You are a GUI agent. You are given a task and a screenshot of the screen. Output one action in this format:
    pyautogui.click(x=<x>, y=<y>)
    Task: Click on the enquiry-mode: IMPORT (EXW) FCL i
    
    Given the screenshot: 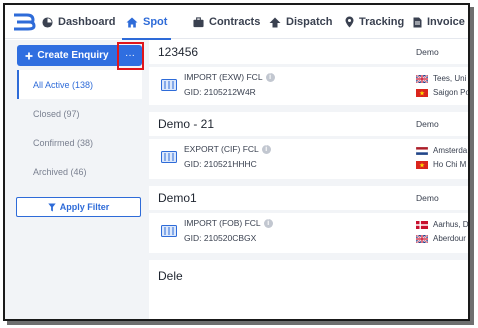 What is the action you would take?
    pyautogui.click(x=229, y=77)
    